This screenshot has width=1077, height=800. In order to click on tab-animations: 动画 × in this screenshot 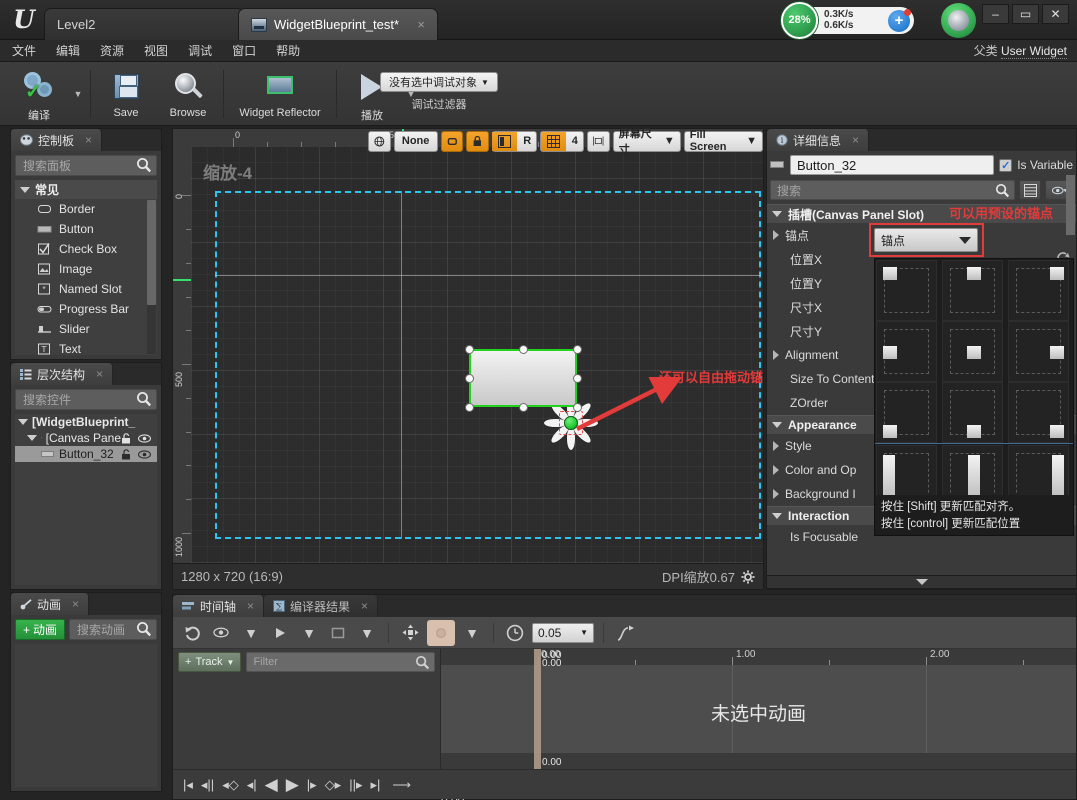, I will do `click(50, 604)`.